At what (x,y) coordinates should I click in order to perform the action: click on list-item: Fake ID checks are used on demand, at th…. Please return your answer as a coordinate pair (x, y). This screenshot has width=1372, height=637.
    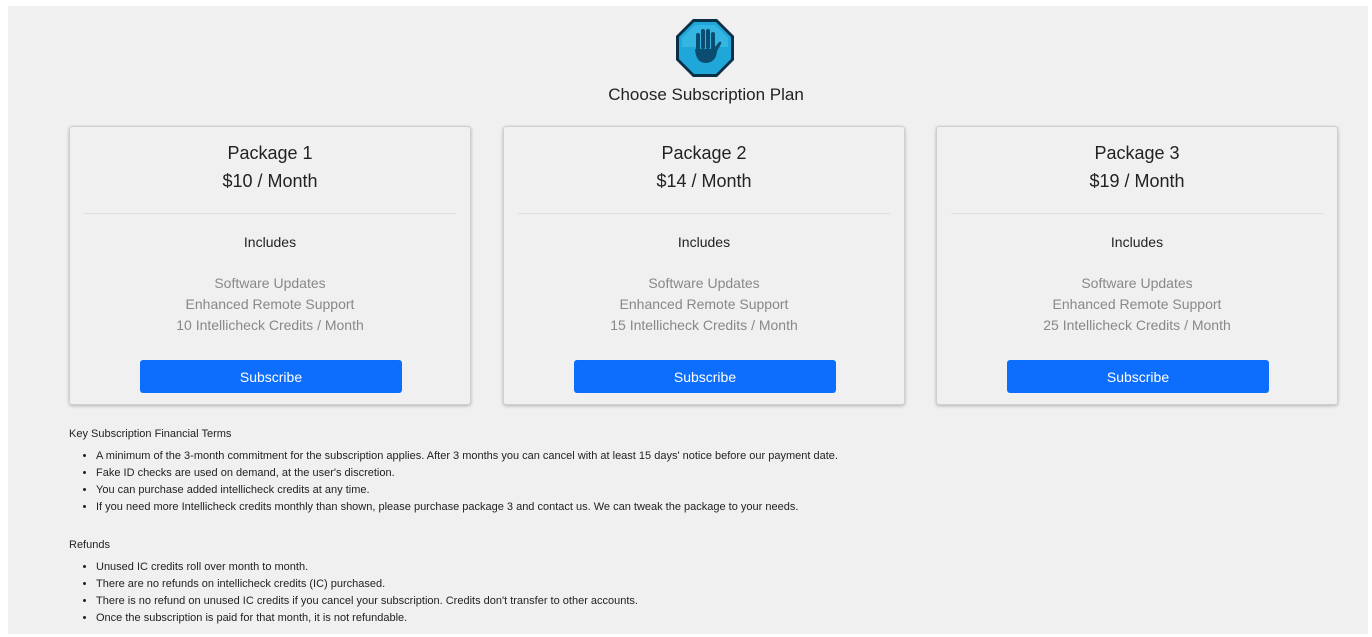
    Looking at the image, I should click on (467, 473).